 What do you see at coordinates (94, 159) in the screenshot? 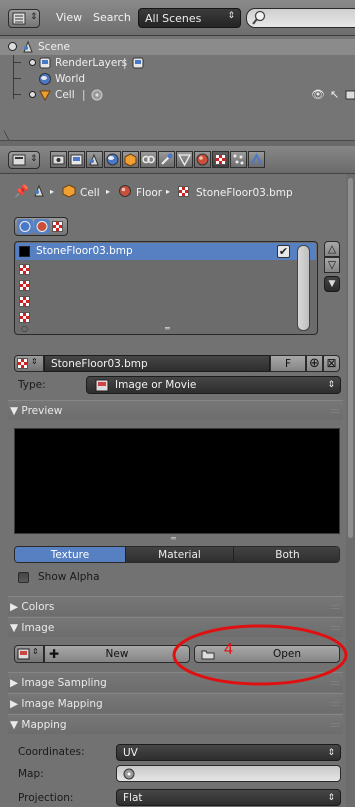
I see `scene-tab-icon` at bounding box center [94, 159].